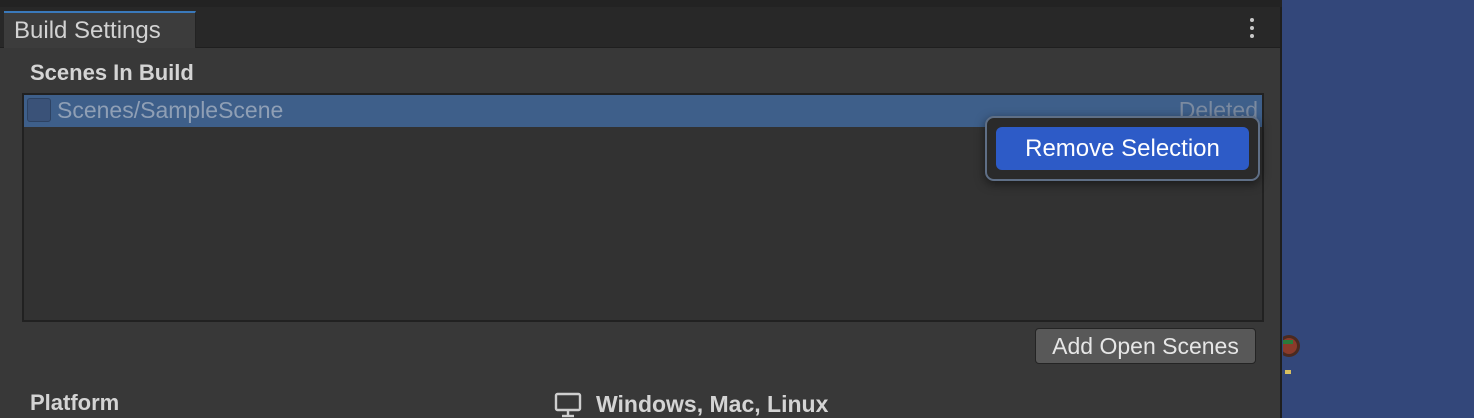  I want to click on scenes-in-build-title: Scenes In Build, so click(112, 72).